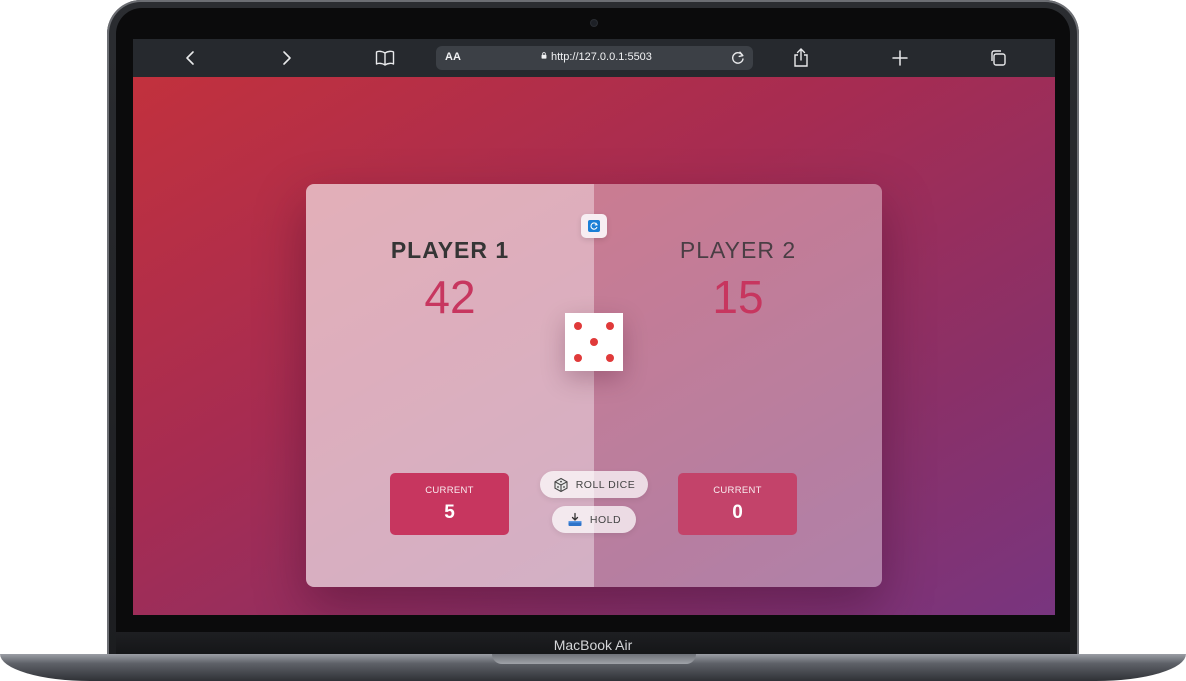  Describe the element at coordinates (738, 385) in the screenshot. I see `player-2-panel: PLAYER 2 15 CURRENT 0` at that location.